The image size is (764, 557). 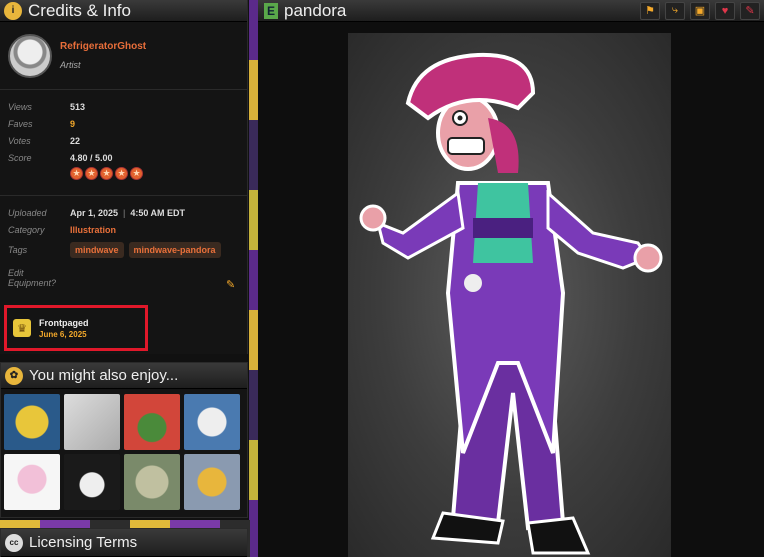 What do you see at coordinates (83, 542) in the screenshot?
I see `licensing-title: Licensing Terms` at bounding box center [83, 542].